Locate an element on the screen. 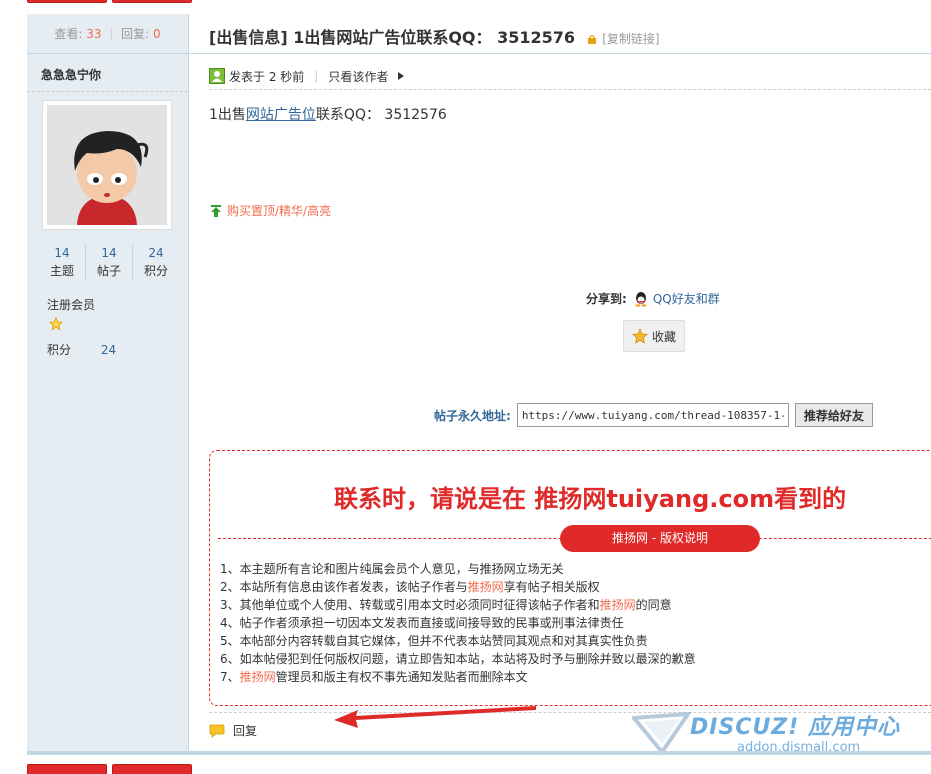 Image resolution: width=931 pixels, height=774 pixels. post-time: 发表于 2 秒前 is located at coordinates (267, 76).